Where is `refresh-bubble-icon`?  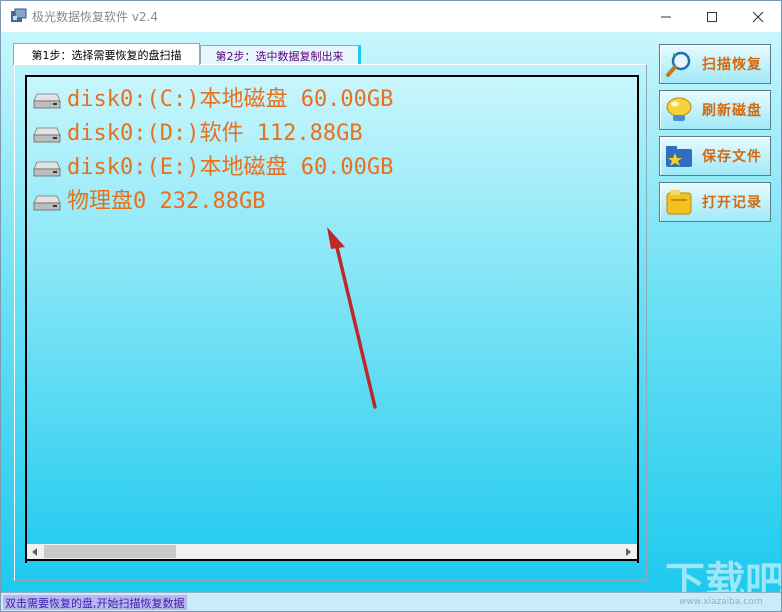 refresh-bubble-icon is located at coordinates (679, 109).